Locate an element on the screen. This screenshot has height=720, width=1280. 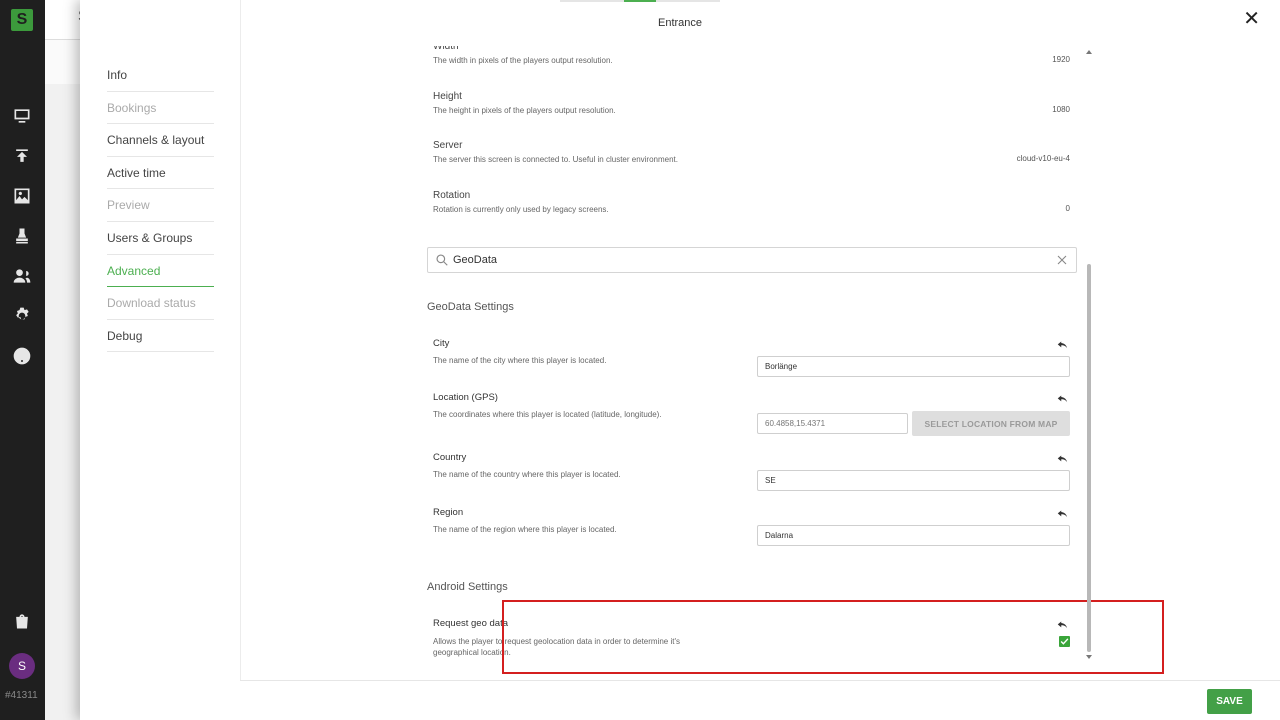
bag-icon is located at coordinates (22, 621).